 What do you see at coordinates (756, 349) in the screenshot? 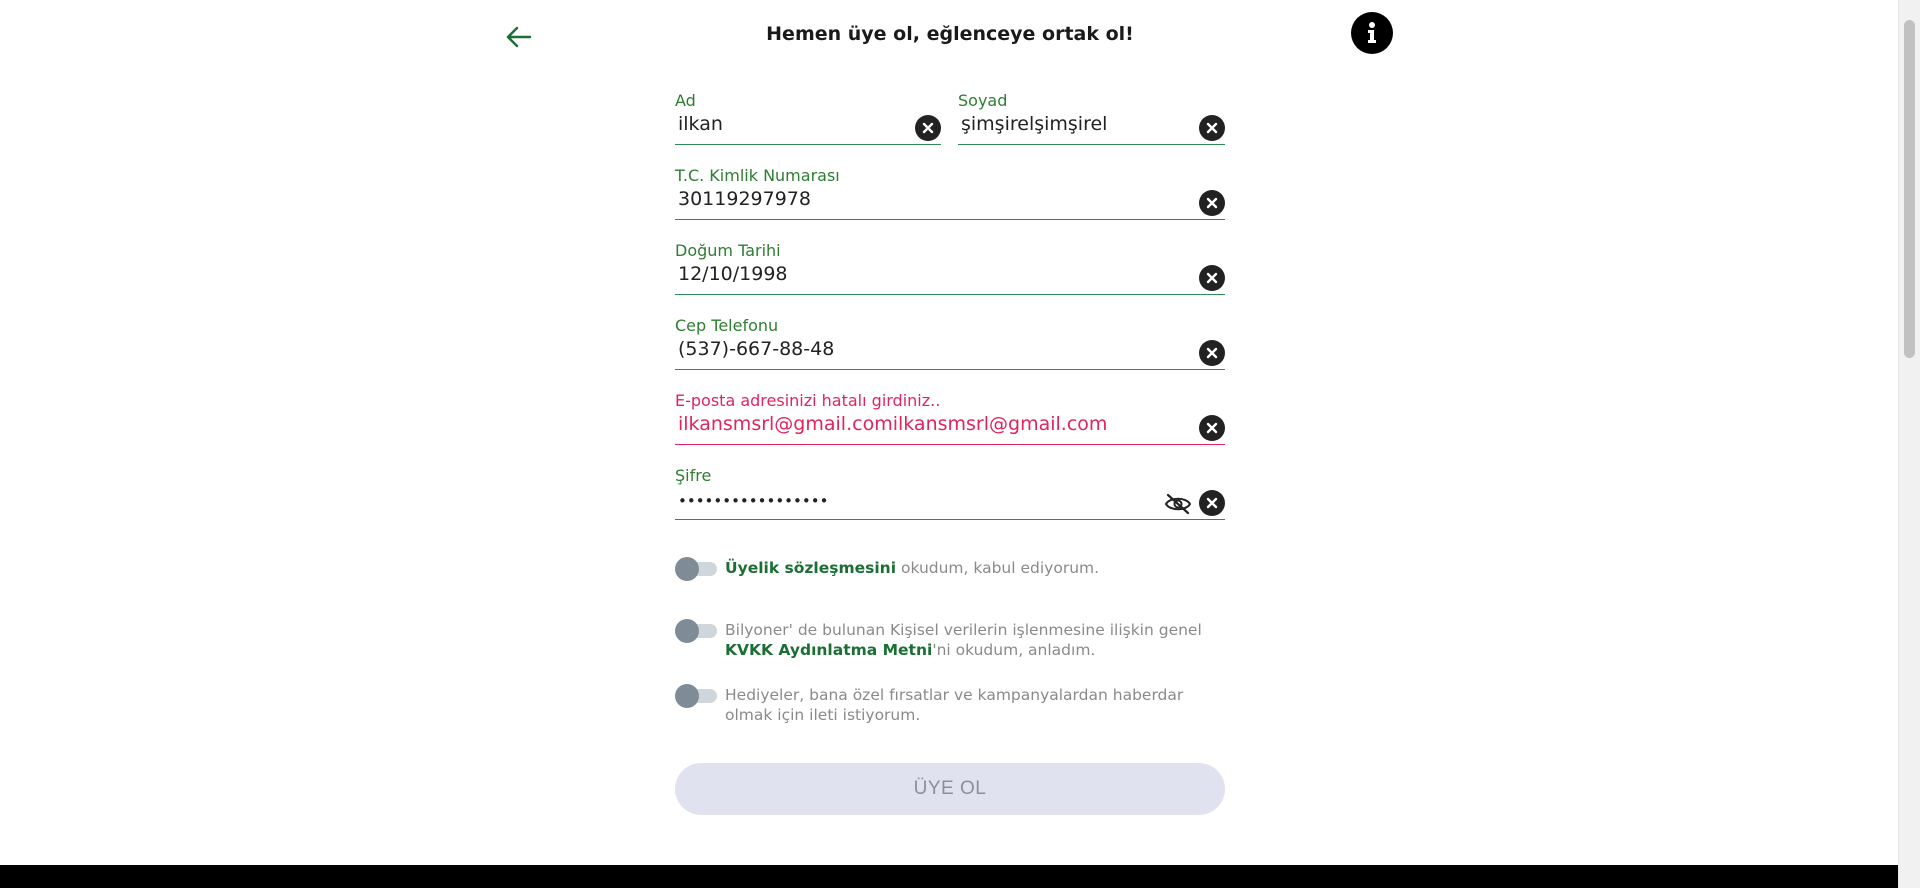
I see `phone-input: (537)-667-88-48` at bounding box center [756, 349].